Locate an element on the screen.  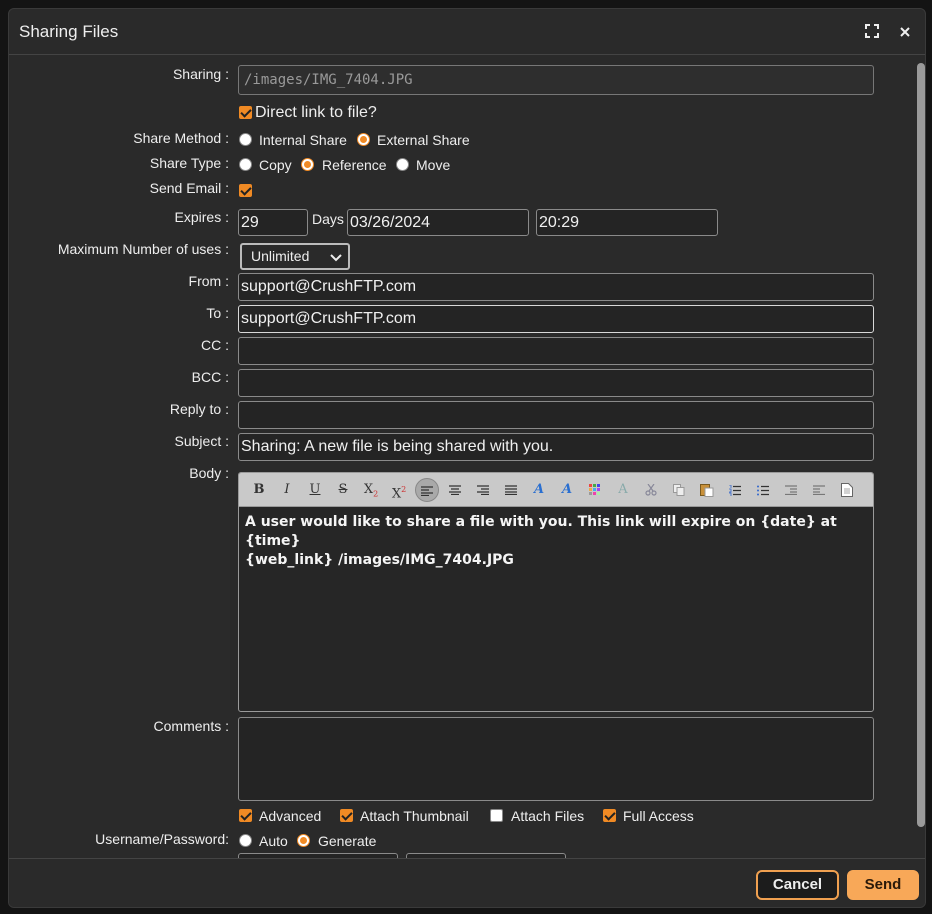
expires-date-input: 03/26/2024 is located at coordinates (438, 222).